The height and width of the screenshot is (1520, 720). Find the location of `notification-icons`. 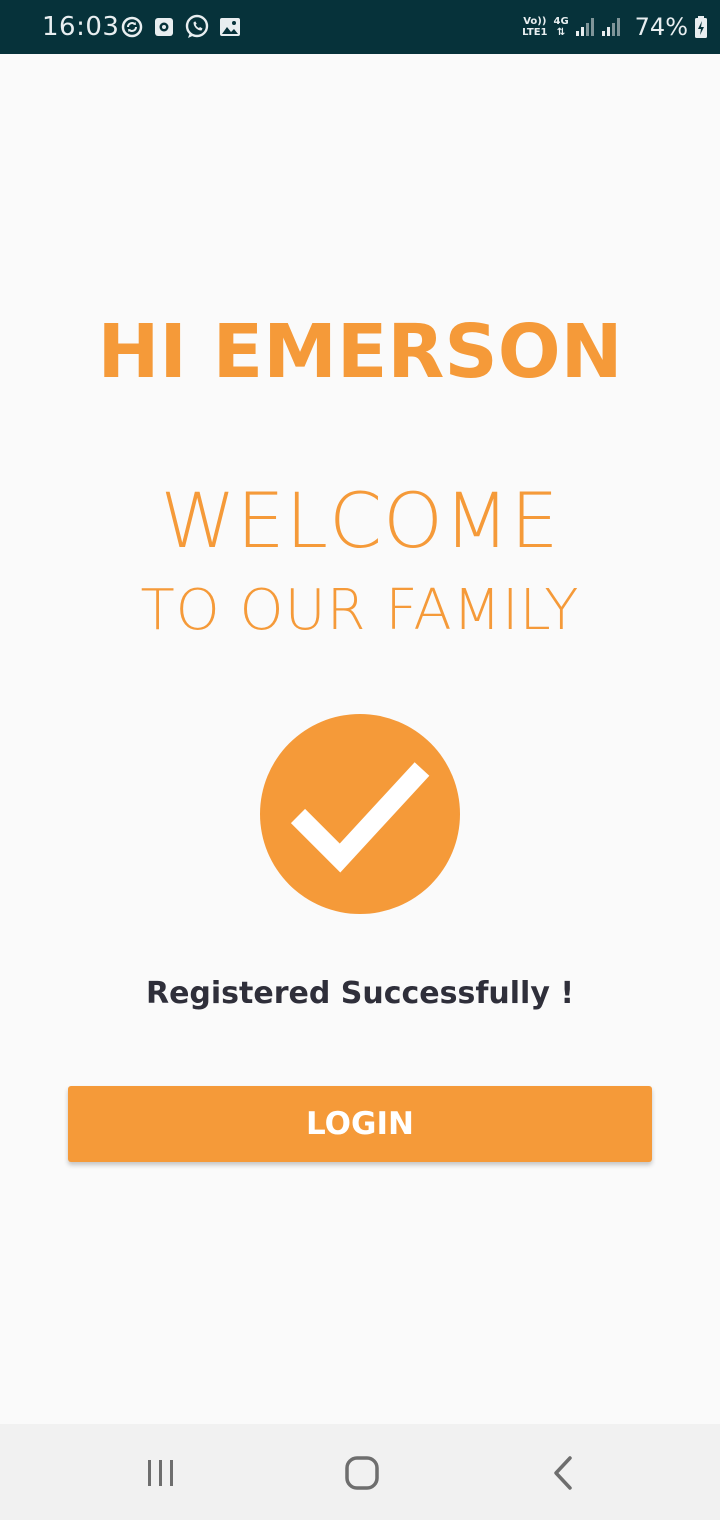

notification-icons is located at coordinates (181, 27).